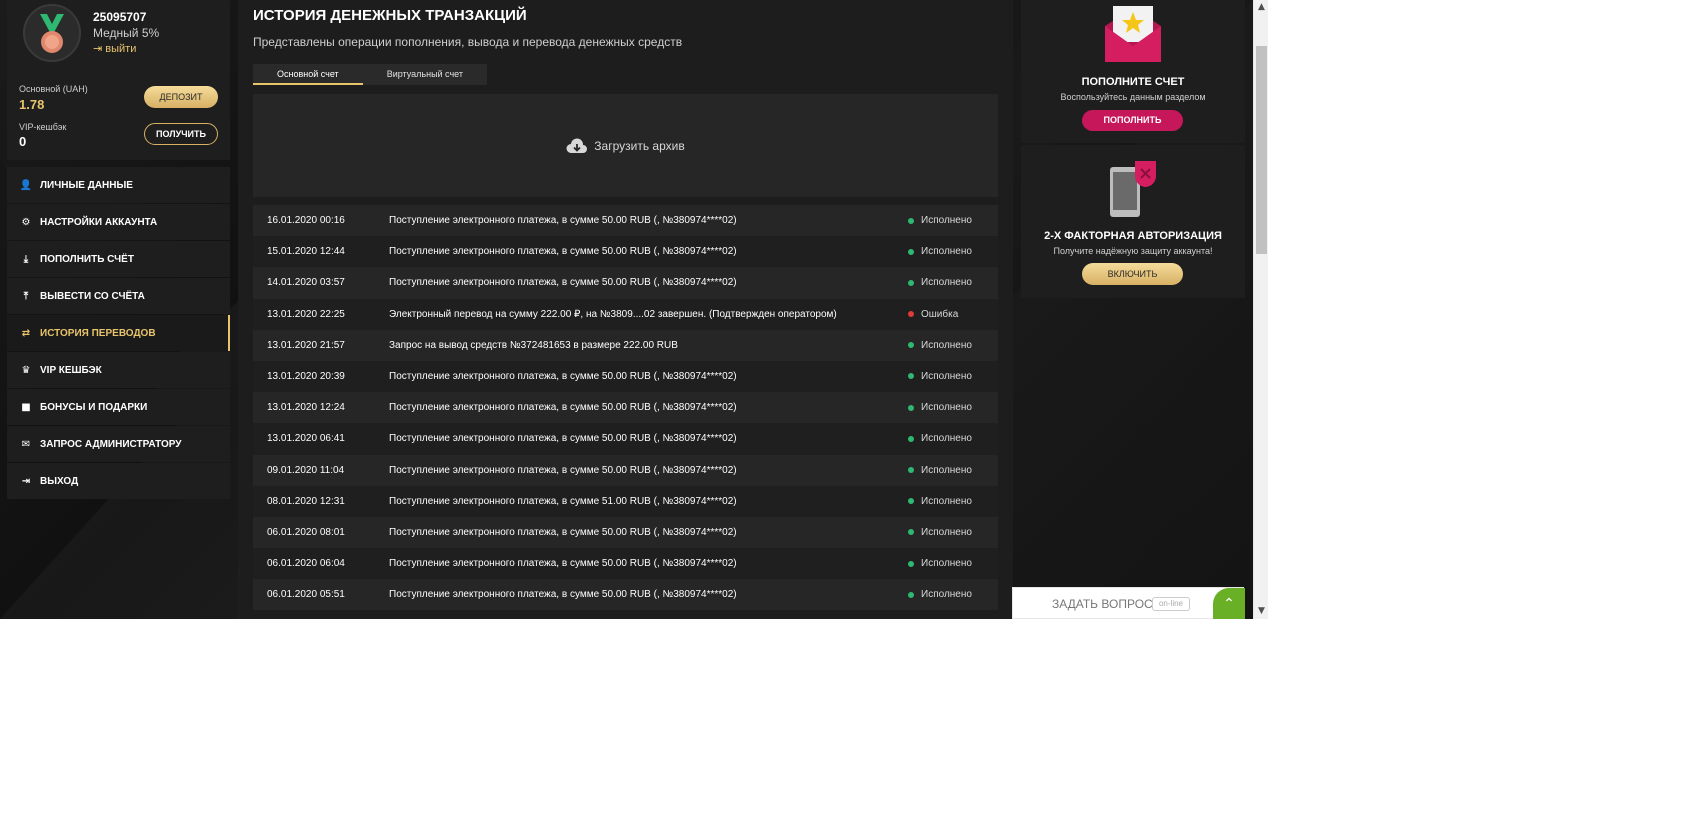  I want to click on crown-icon: ♛, so click(26, 370).